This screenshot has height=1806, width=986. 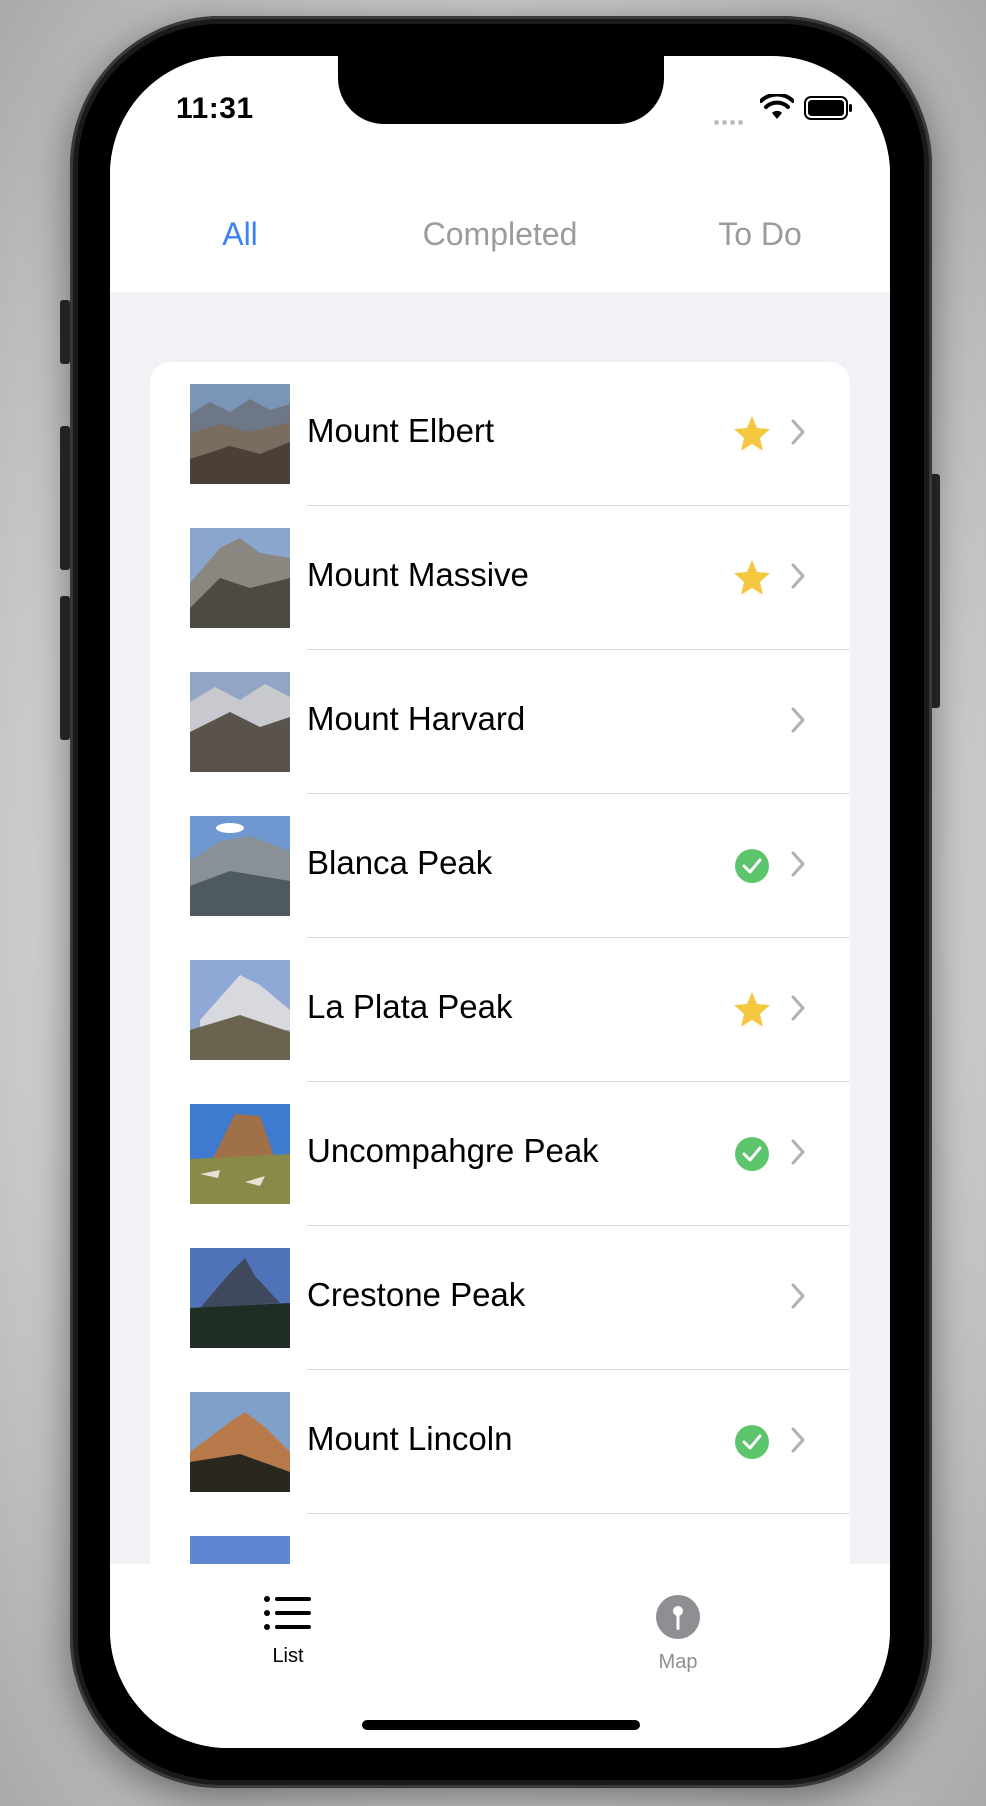 What do you see at coordinates (500, 866) in the screenshot?
I see `peak-row-blanca-peak: Blanca Peak` at bounding box center [500, 866].